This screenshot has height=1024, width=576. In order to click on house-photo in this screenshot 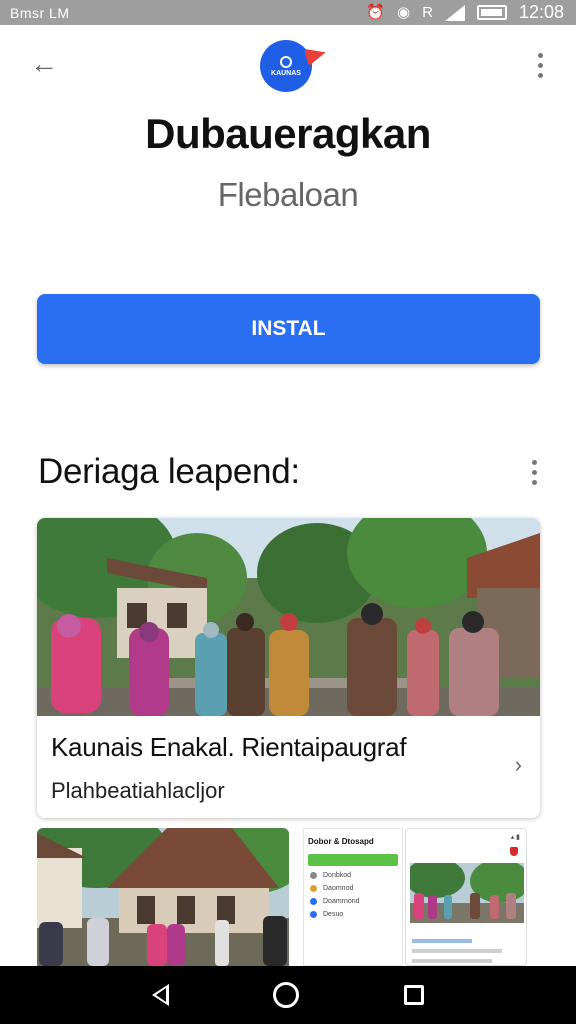, I will do `click(163, 897)`.